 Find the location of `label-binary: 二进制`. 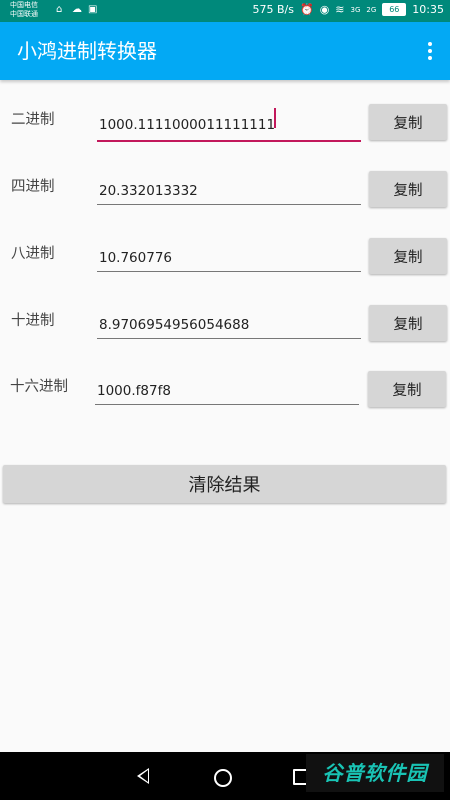

label-binary: 二进制 is located at coordinates (33, 120).